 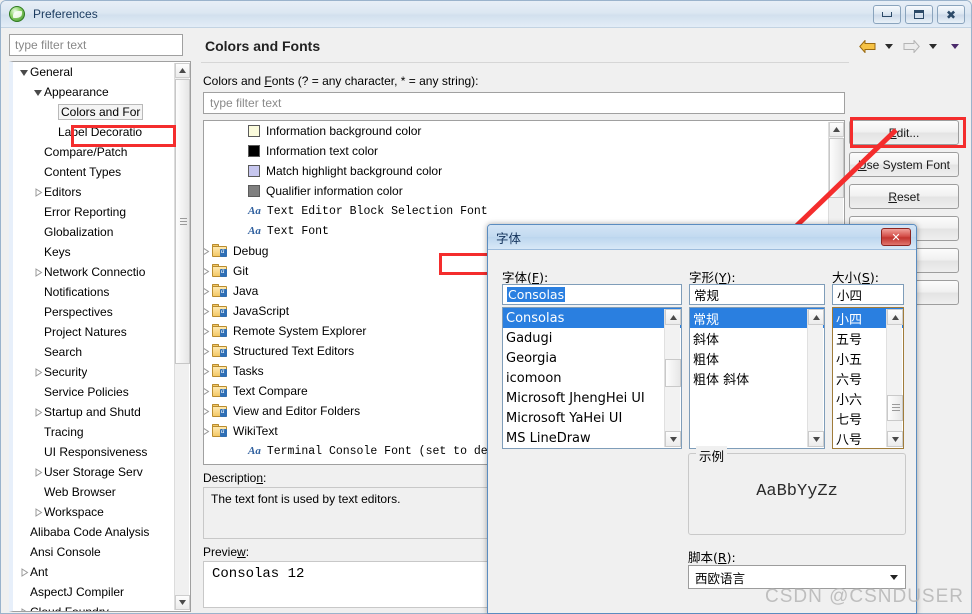 I want to click on font-size-scroll-thumb, so click(x=895, y=408).